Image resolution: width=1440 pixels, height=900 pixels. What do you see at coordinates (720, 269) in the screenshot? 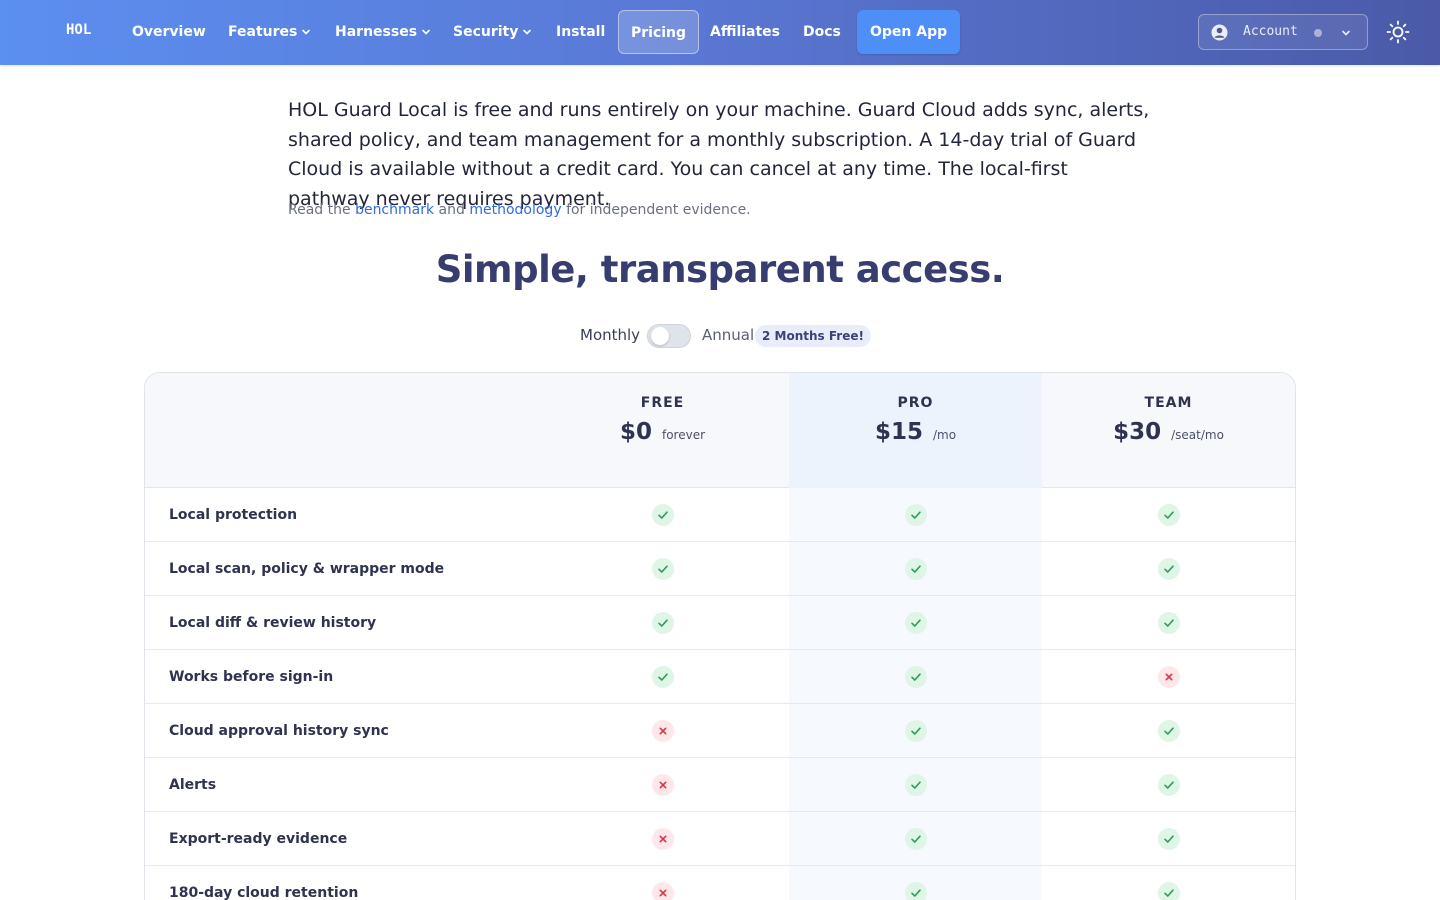
I see `pricing-headline: Simple, transparent access.` at bounding box center [720, 269].